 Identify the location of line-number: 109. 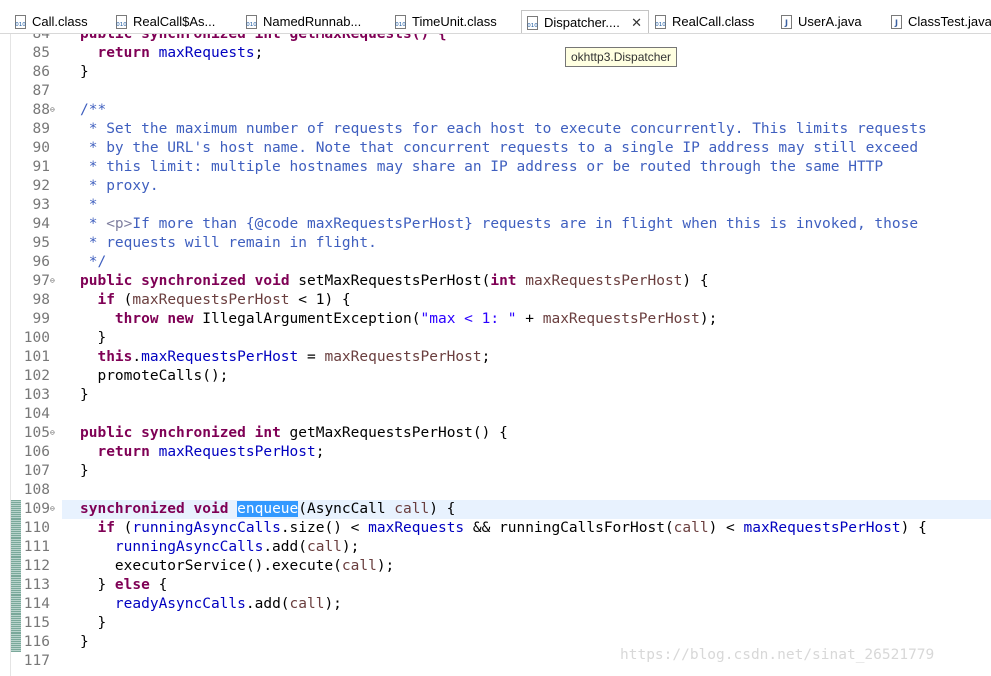
(36, 509).